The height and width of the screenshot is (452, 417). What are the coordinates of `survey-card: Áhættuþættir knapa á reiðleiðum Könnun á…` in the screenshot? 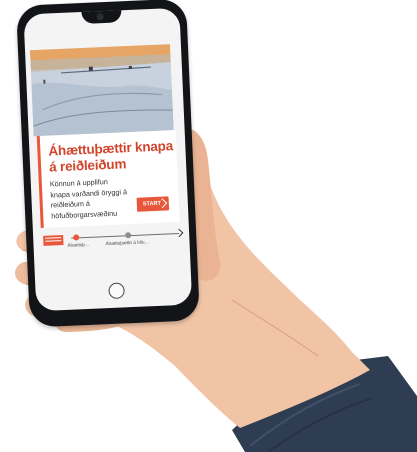 It's located at (108, 179).